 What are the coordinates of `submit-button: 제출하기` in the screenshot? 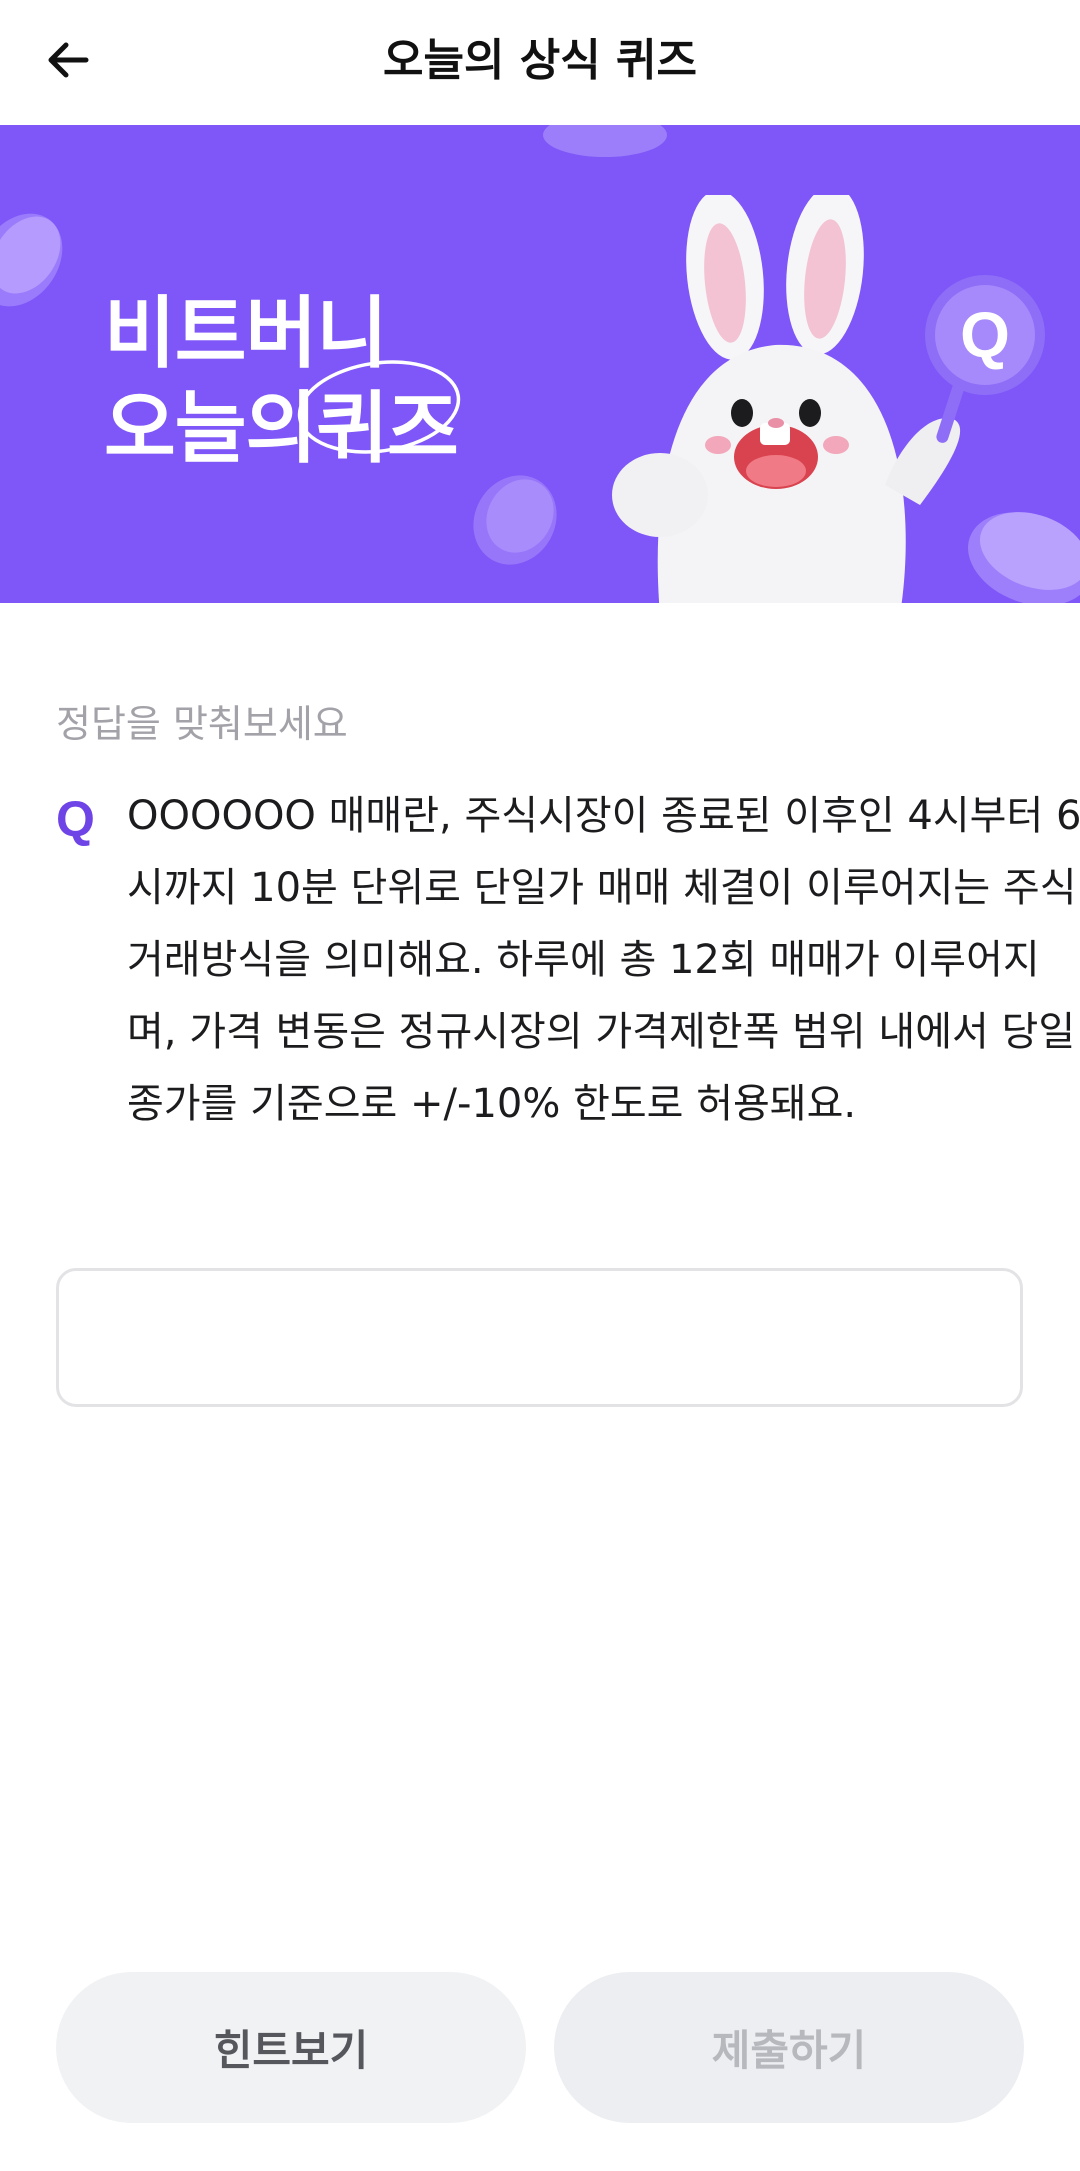 It's located at (789, 2047).